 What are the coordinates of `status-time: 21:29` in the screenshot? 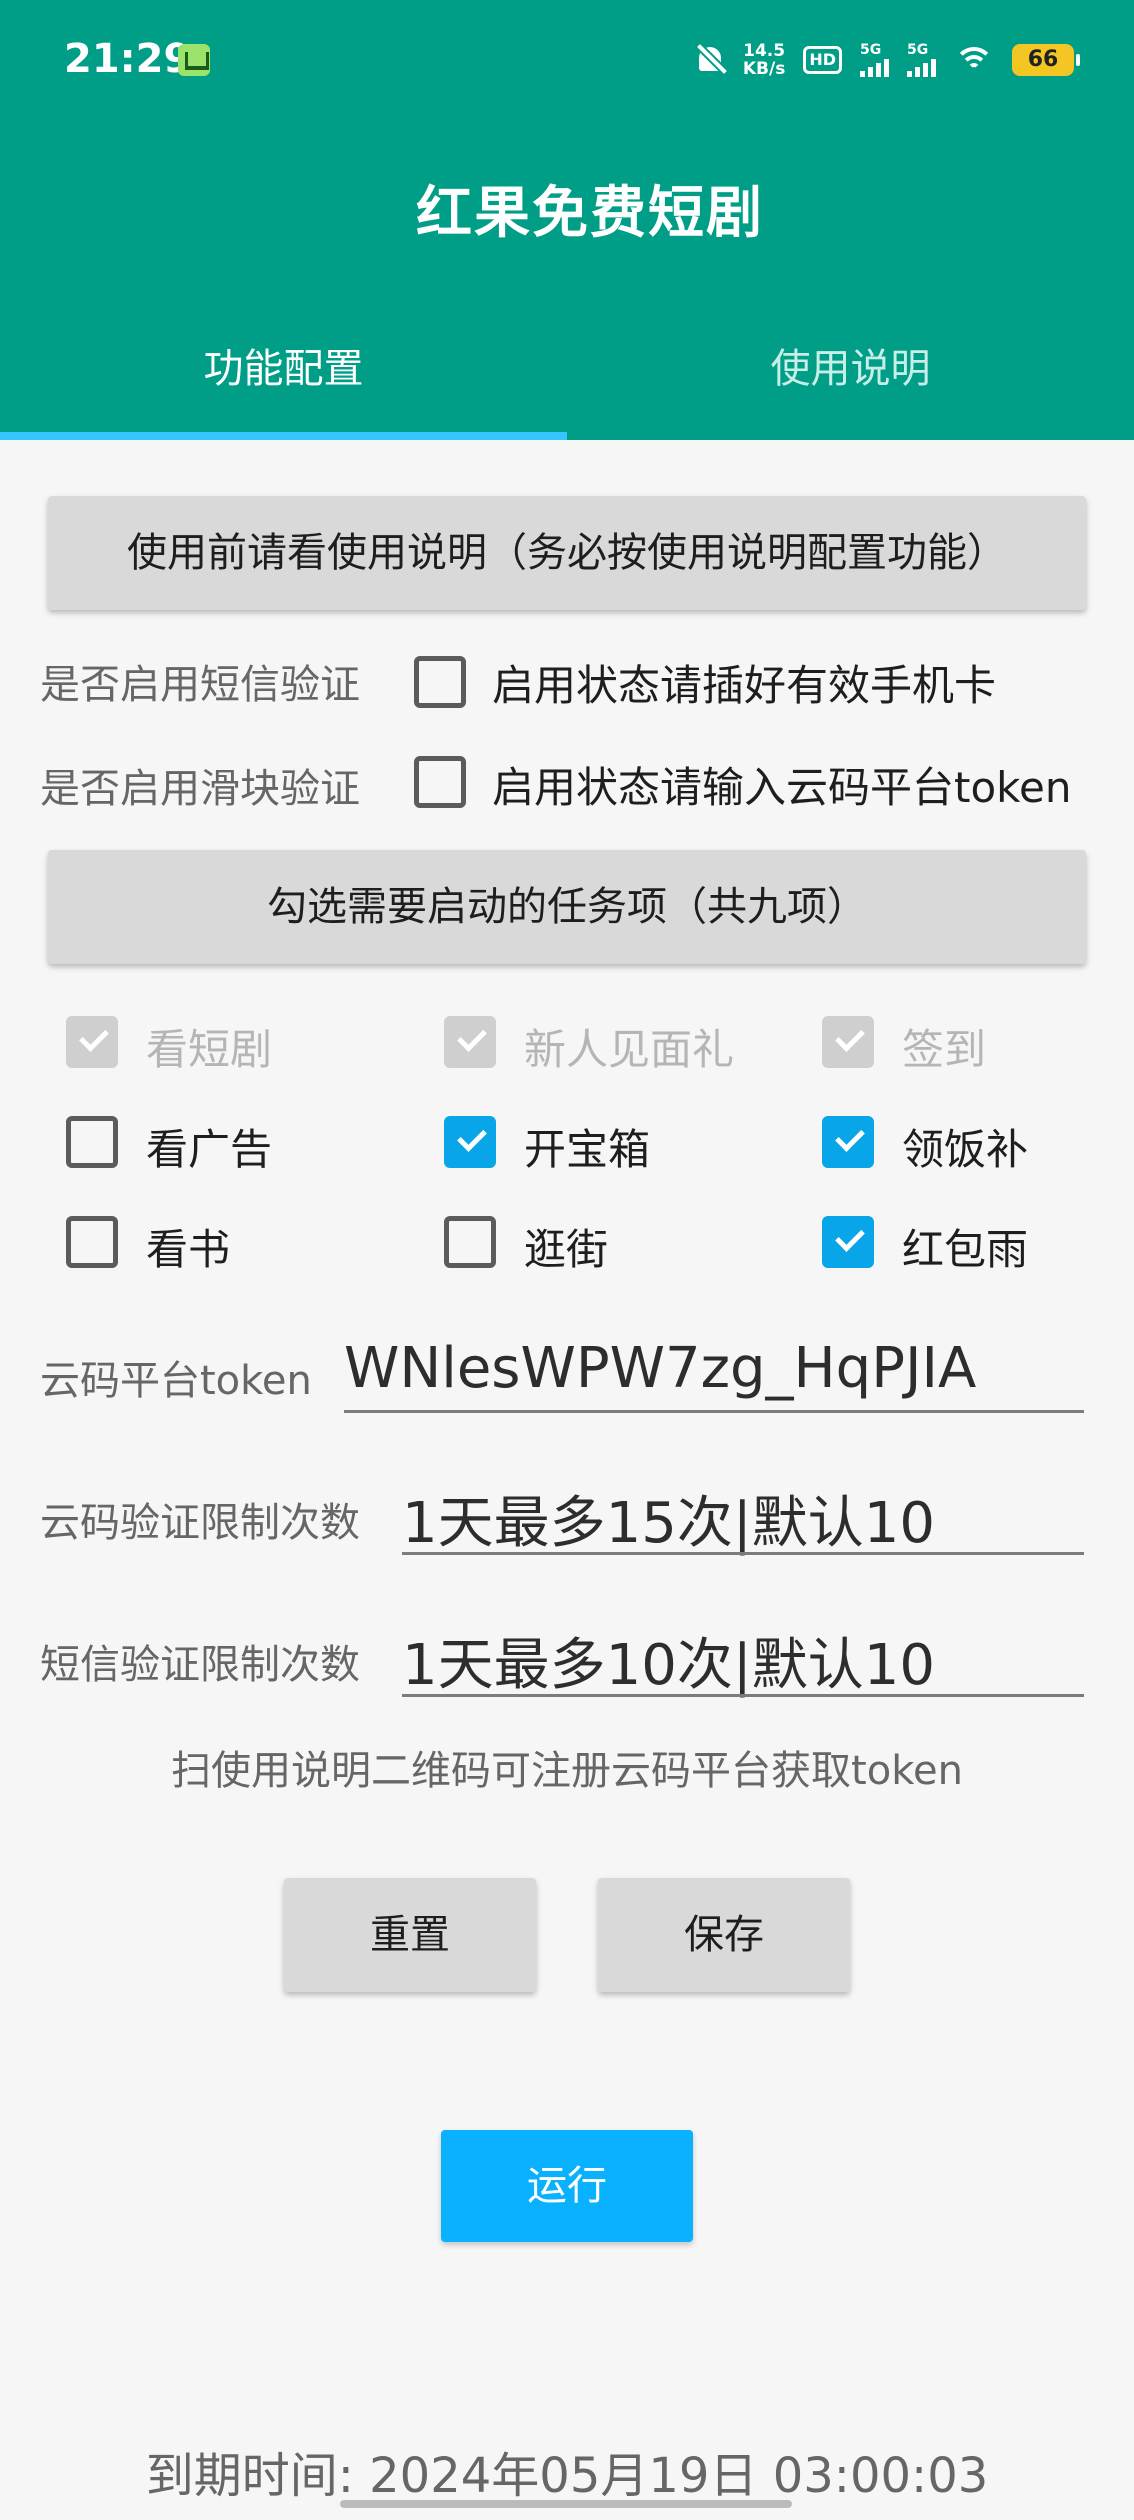 It's located at (128, 59).